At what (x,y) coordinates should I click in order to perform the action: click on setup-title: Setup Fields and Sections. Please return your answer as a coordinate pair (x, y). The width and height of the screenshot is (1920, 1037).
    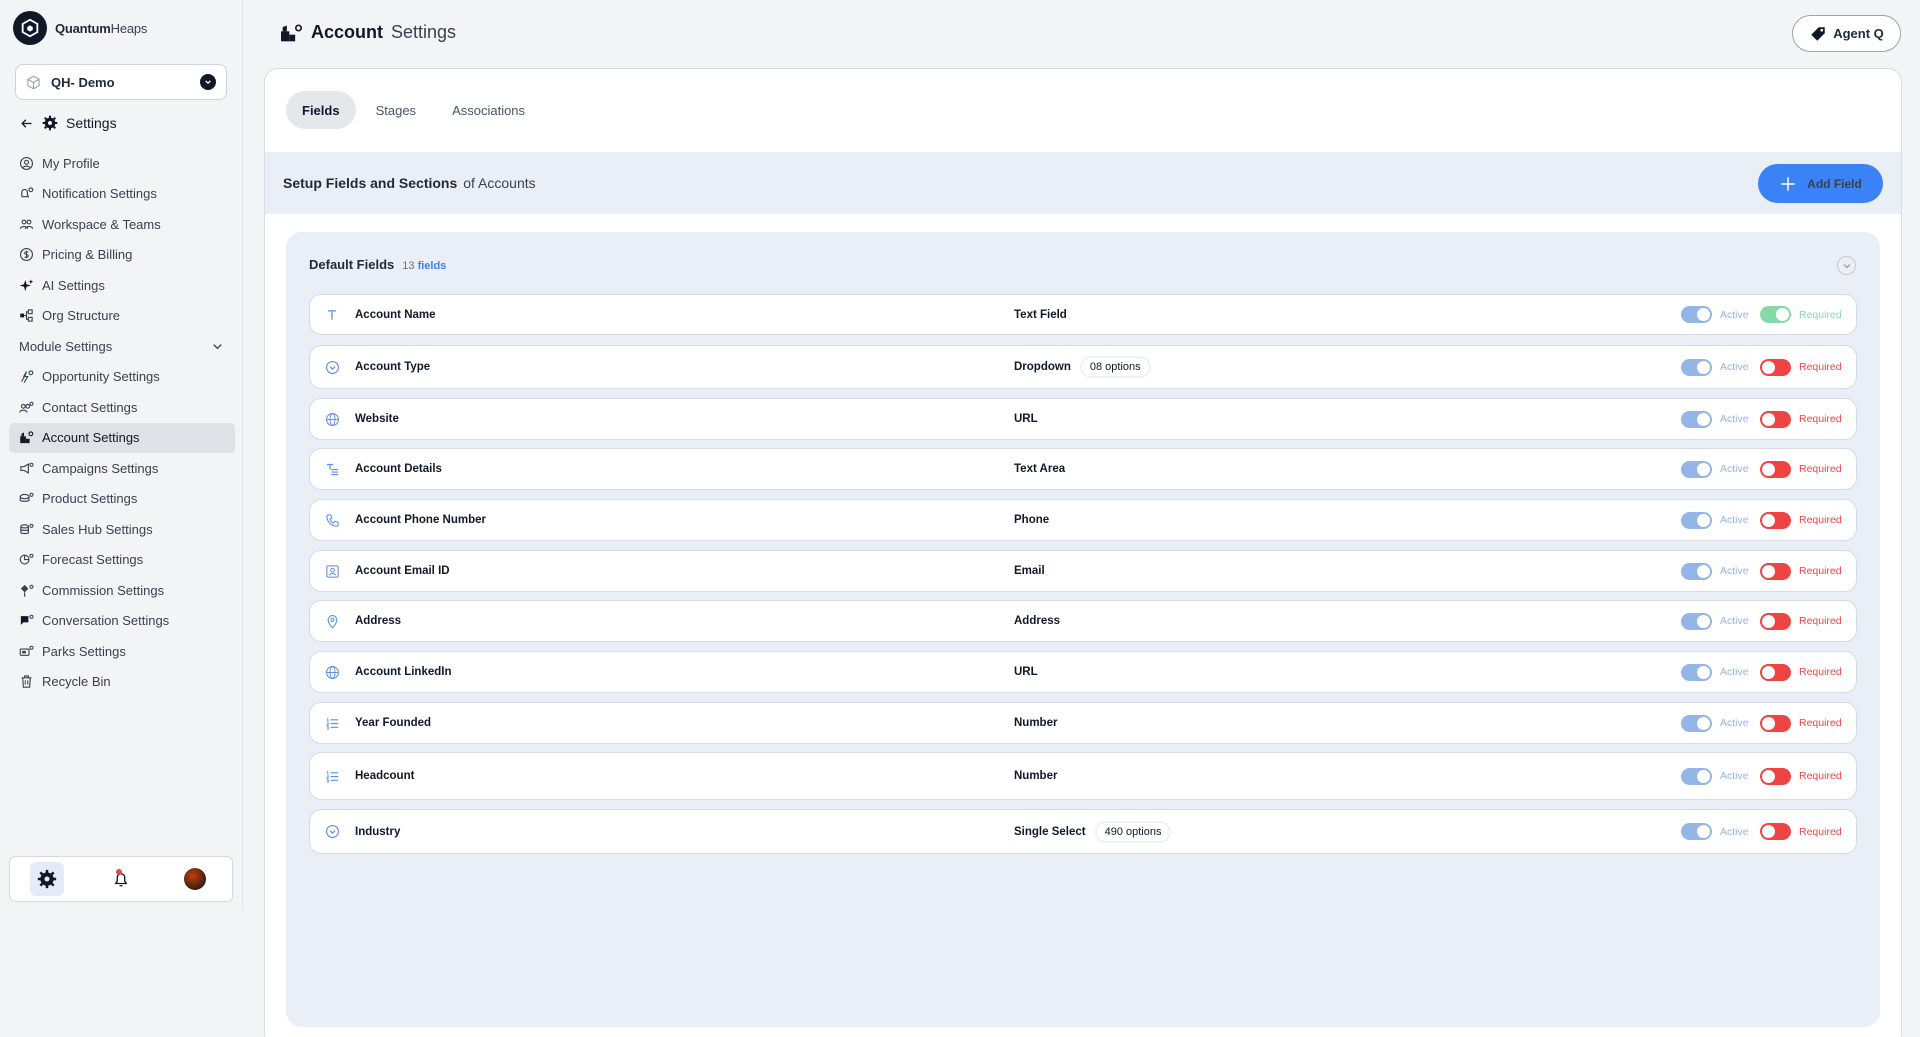
    Looking at the image, I should click on (370, 183).